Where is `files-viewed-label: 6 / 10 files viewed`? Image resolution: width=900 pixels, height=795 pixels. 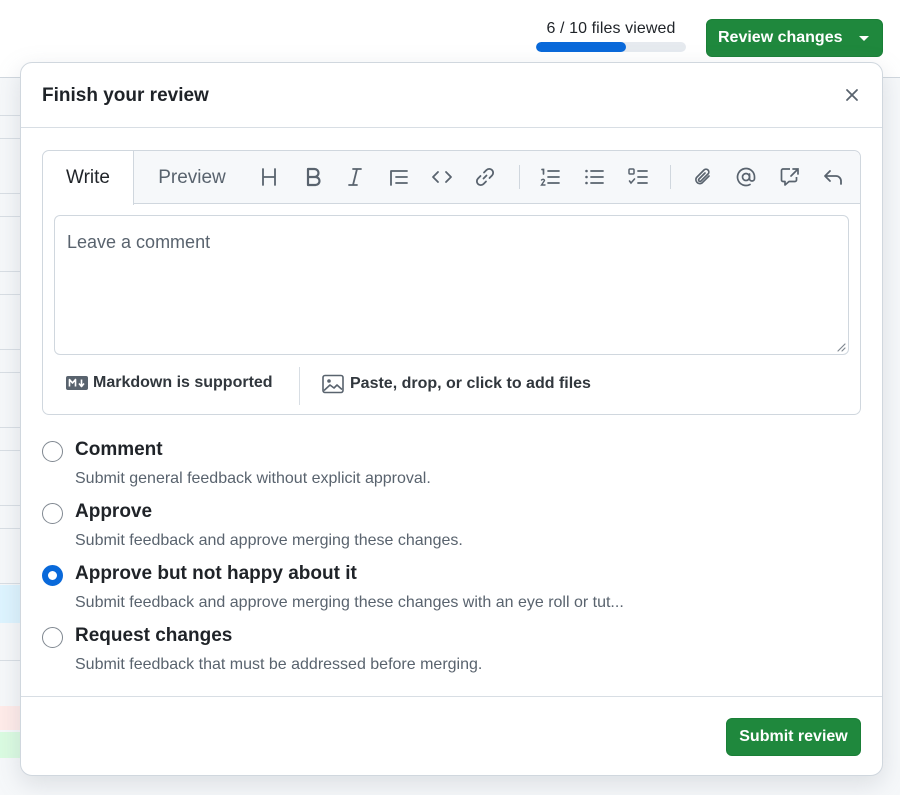 files-viewed-label: 6 / 10 files viewed is located at coordinates (611, 28).